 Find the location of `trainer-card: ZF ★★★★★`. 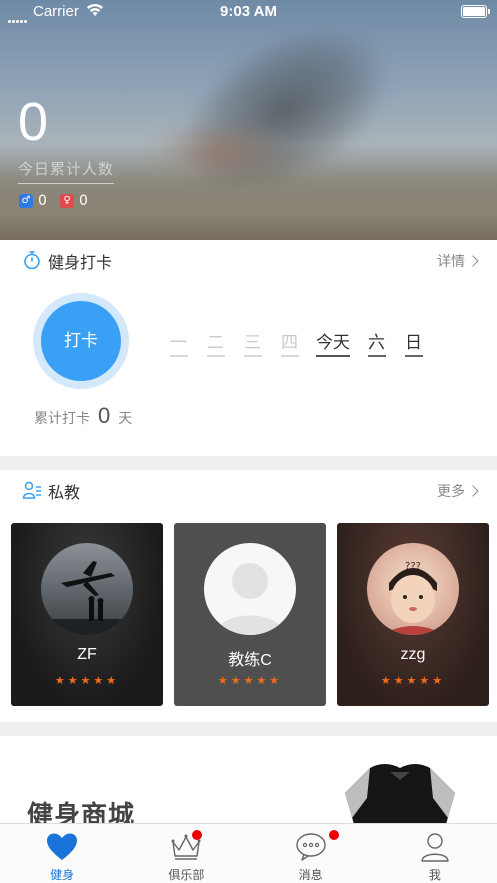

trainer-card: ZF ★★★★★ is located at coordinates (87, 614).